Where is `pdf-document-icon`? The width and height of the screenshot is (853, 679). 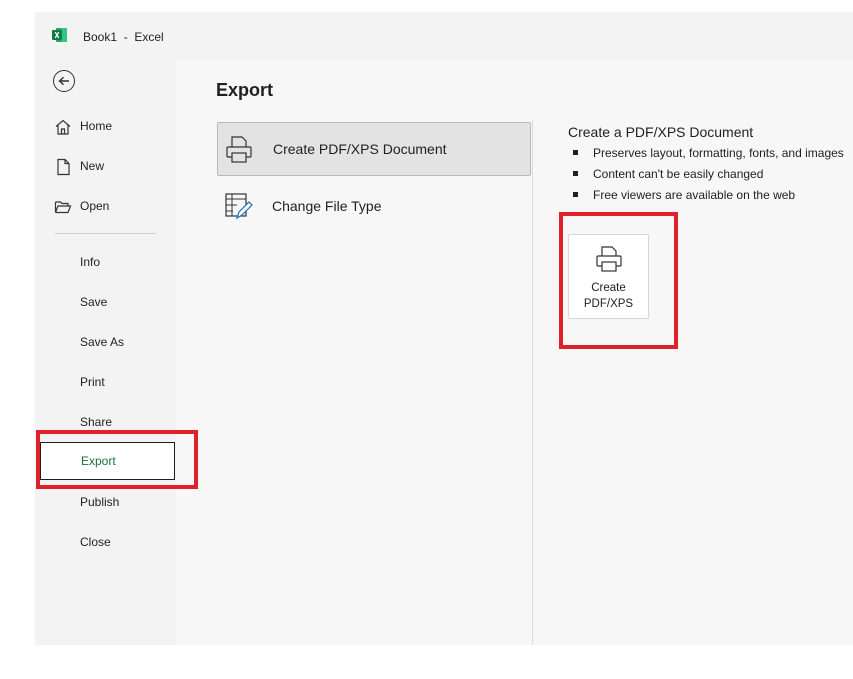 pdf-document-icon is located at coordinates (239, 149).